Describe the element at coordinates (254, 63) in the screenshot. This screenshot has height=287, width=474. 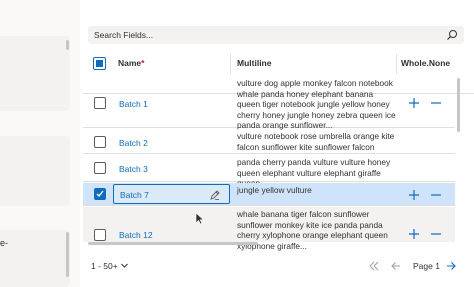
I see `column-header-multiline: Multiline` at that location.